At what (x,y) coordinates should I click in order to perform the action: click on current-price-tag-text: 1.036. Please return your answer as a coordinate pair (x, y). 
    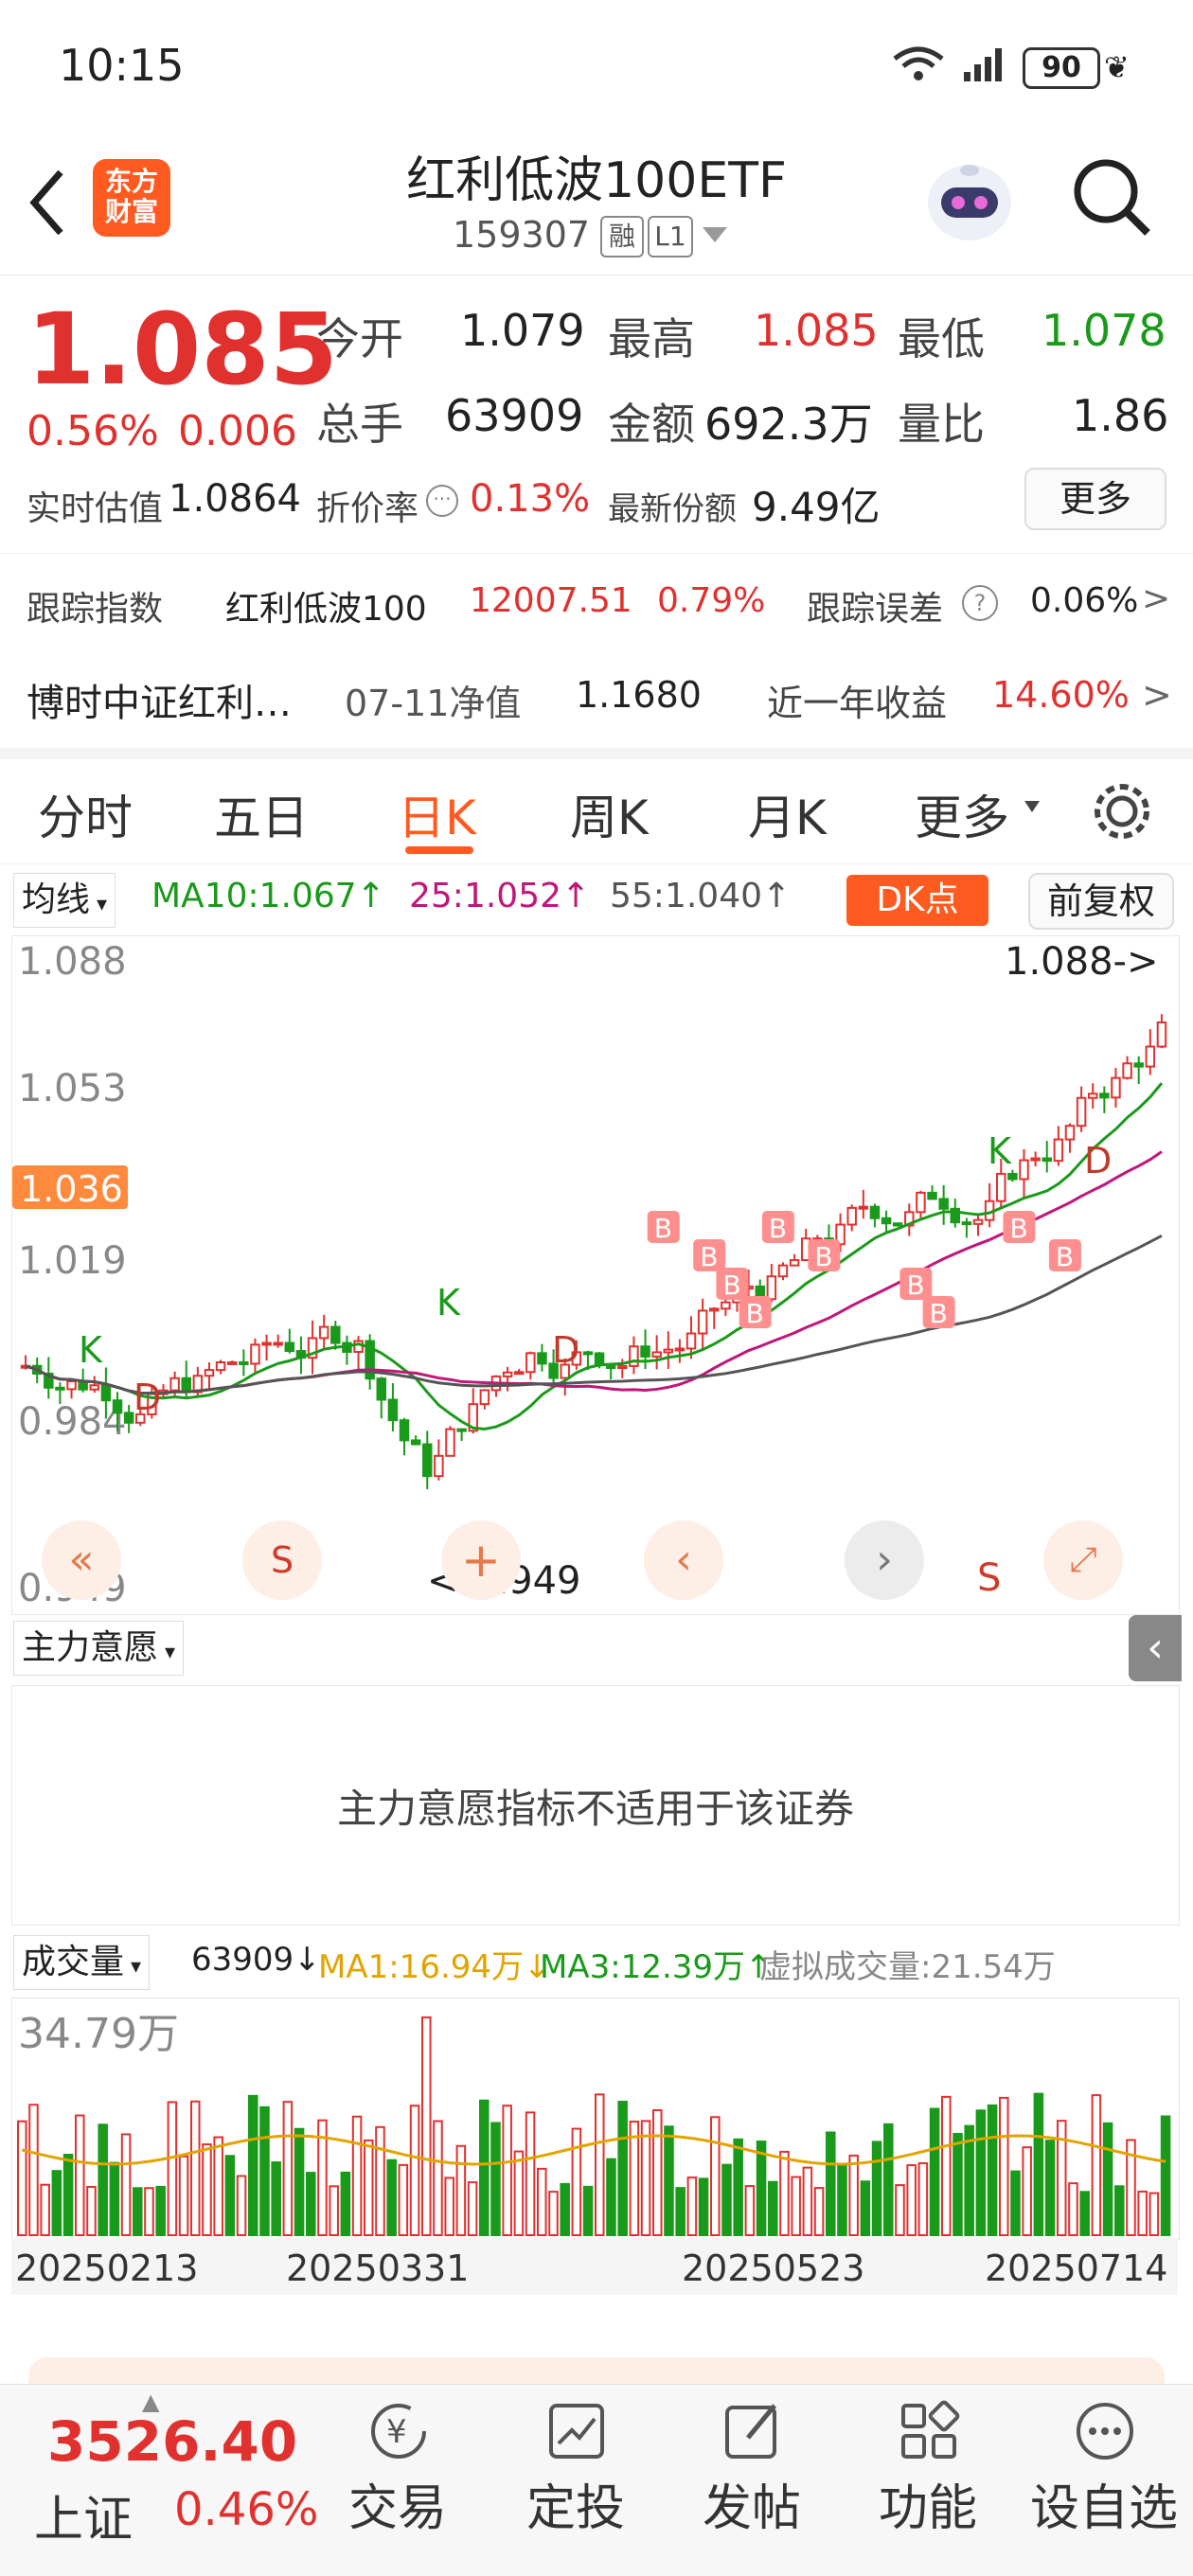
    Looking at the image, I should click on (71, 1189).